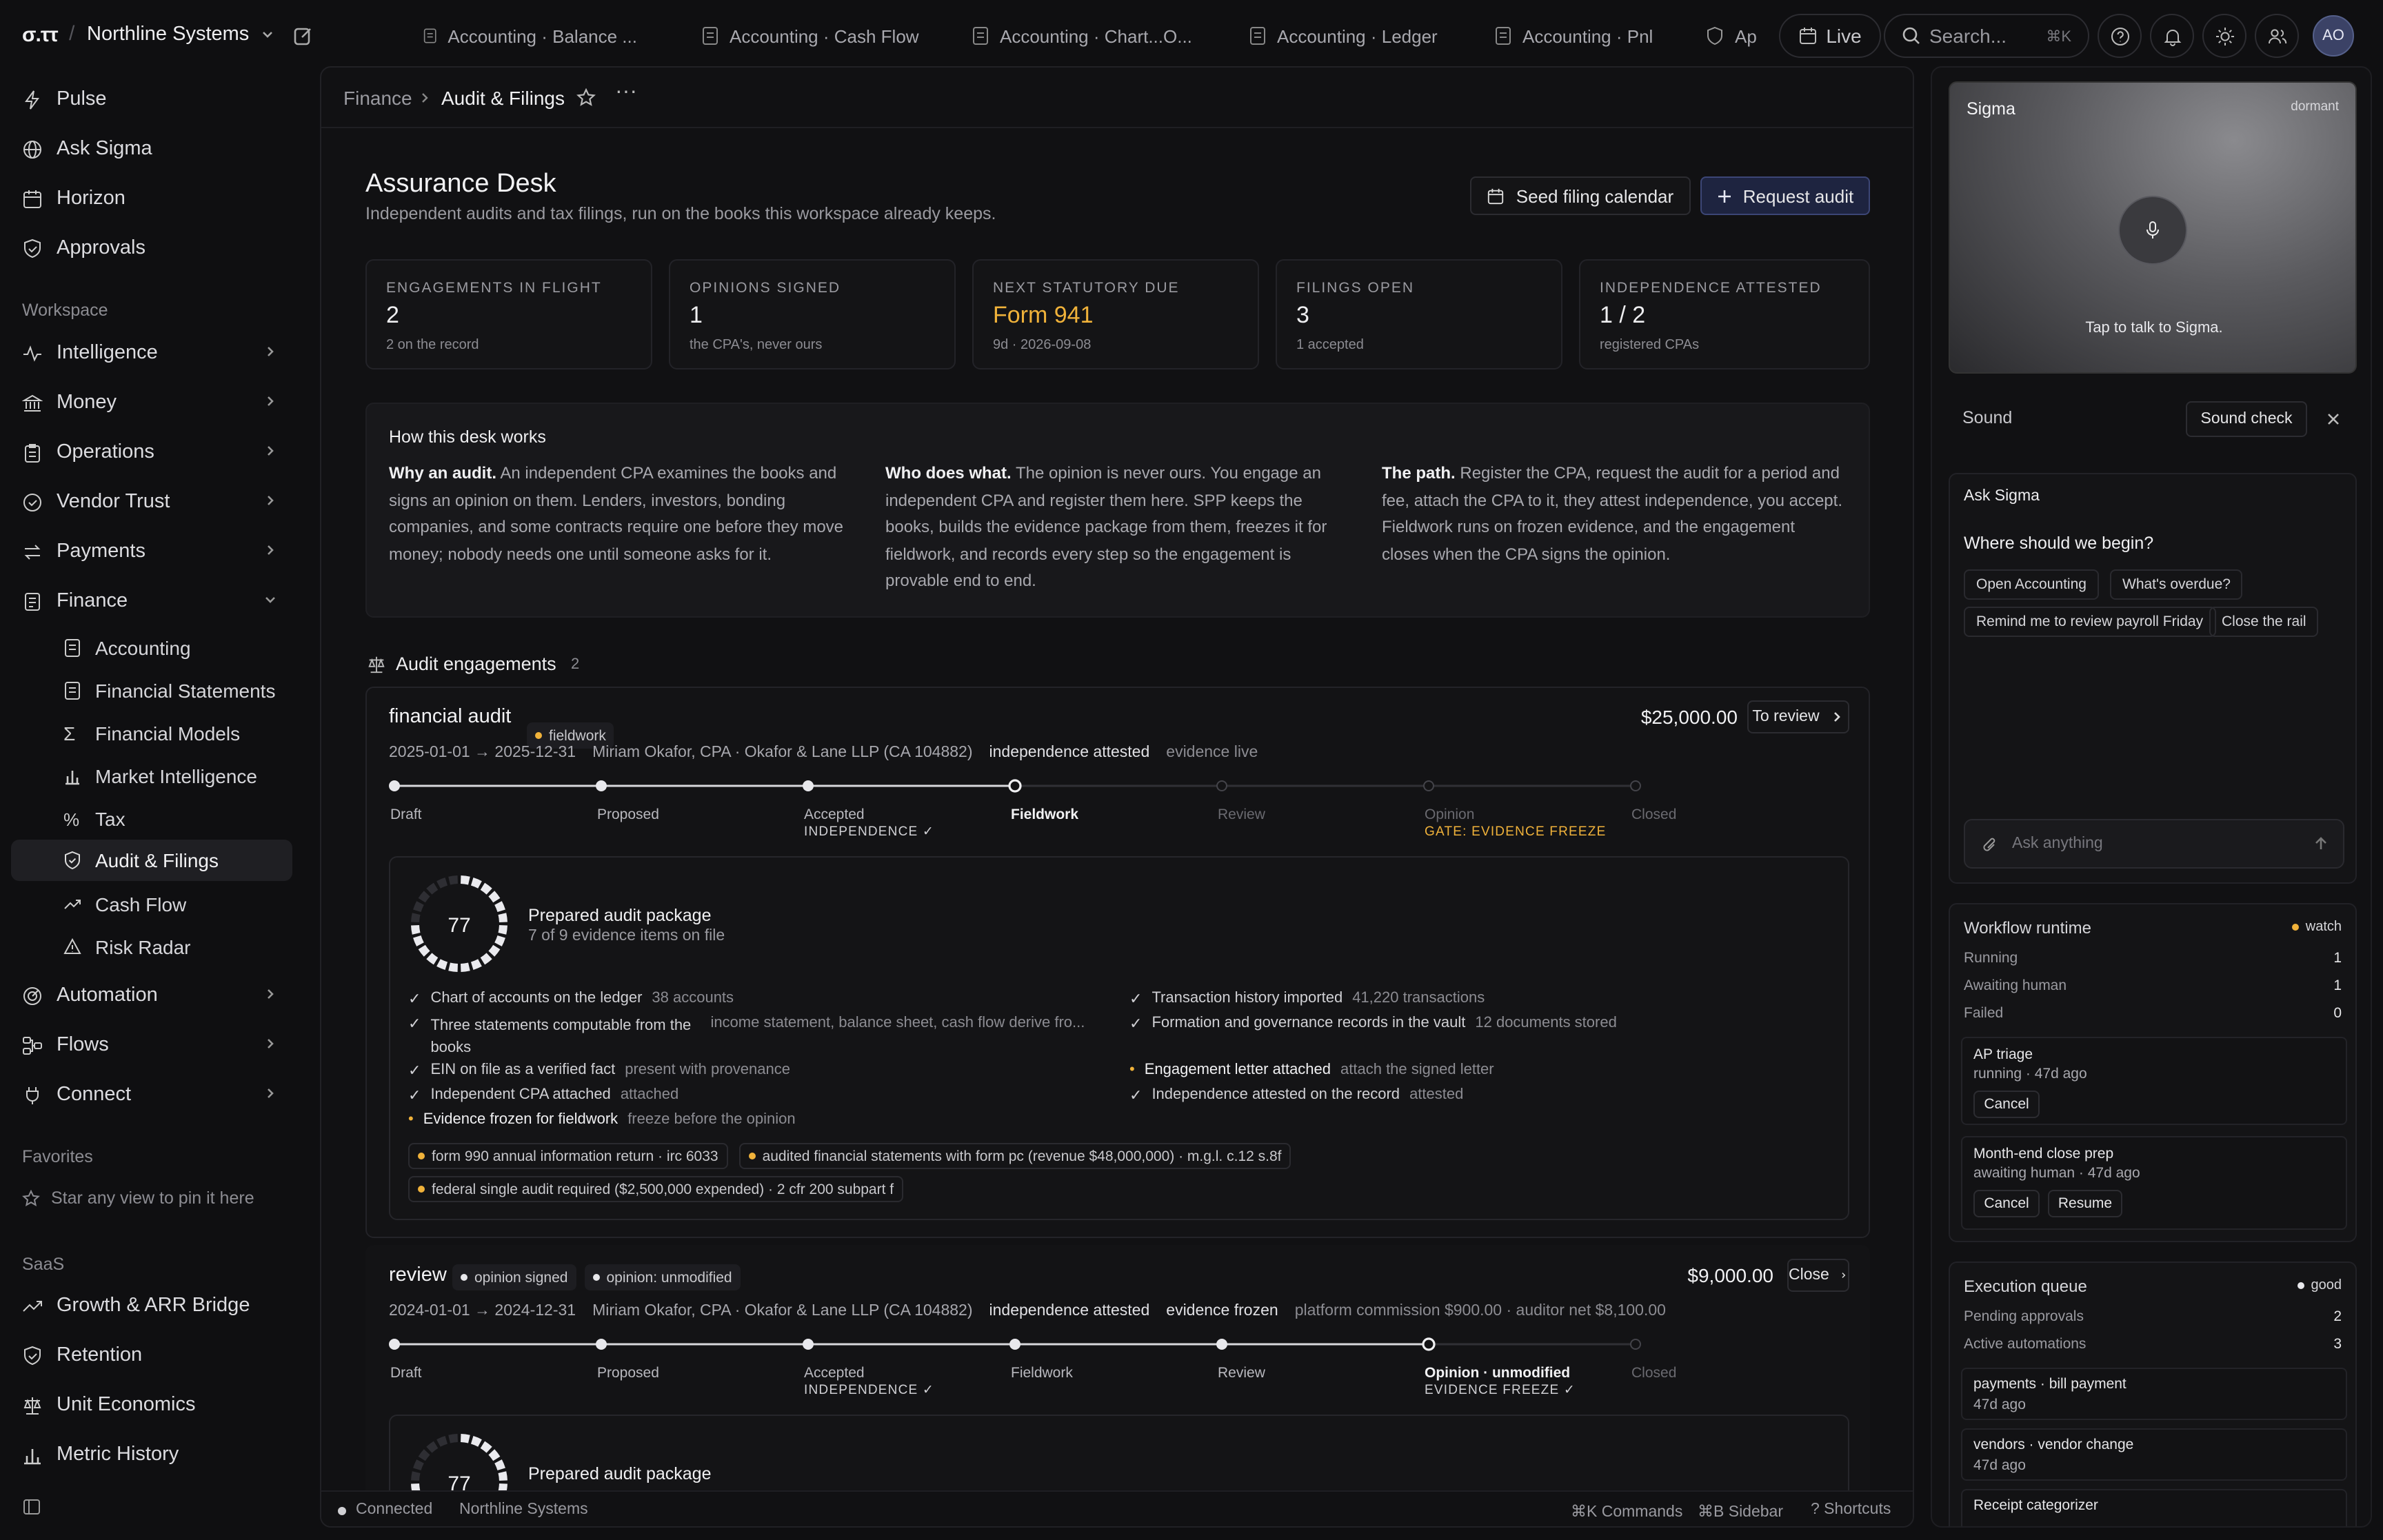  I want to click on bell-icon, so click(2172, 36).